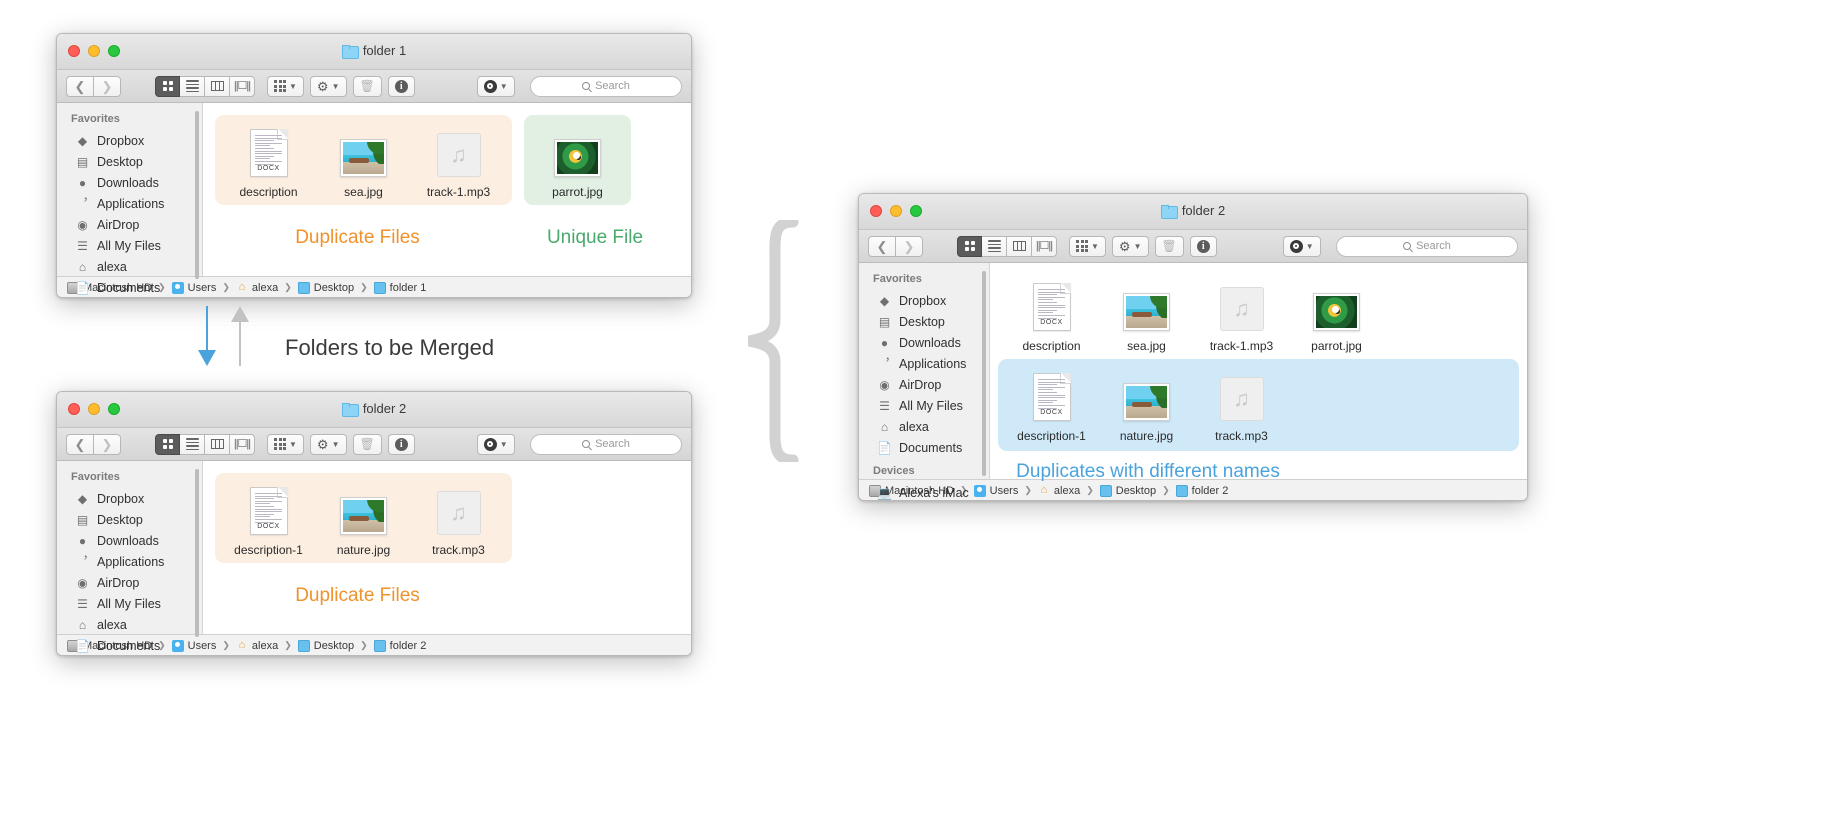 The height and width of the screenshot is (824, 1840). Describe the element at coordinates (374, 410) in the screenshot. I see `titlebar-folder-2: folder 2` at that location.